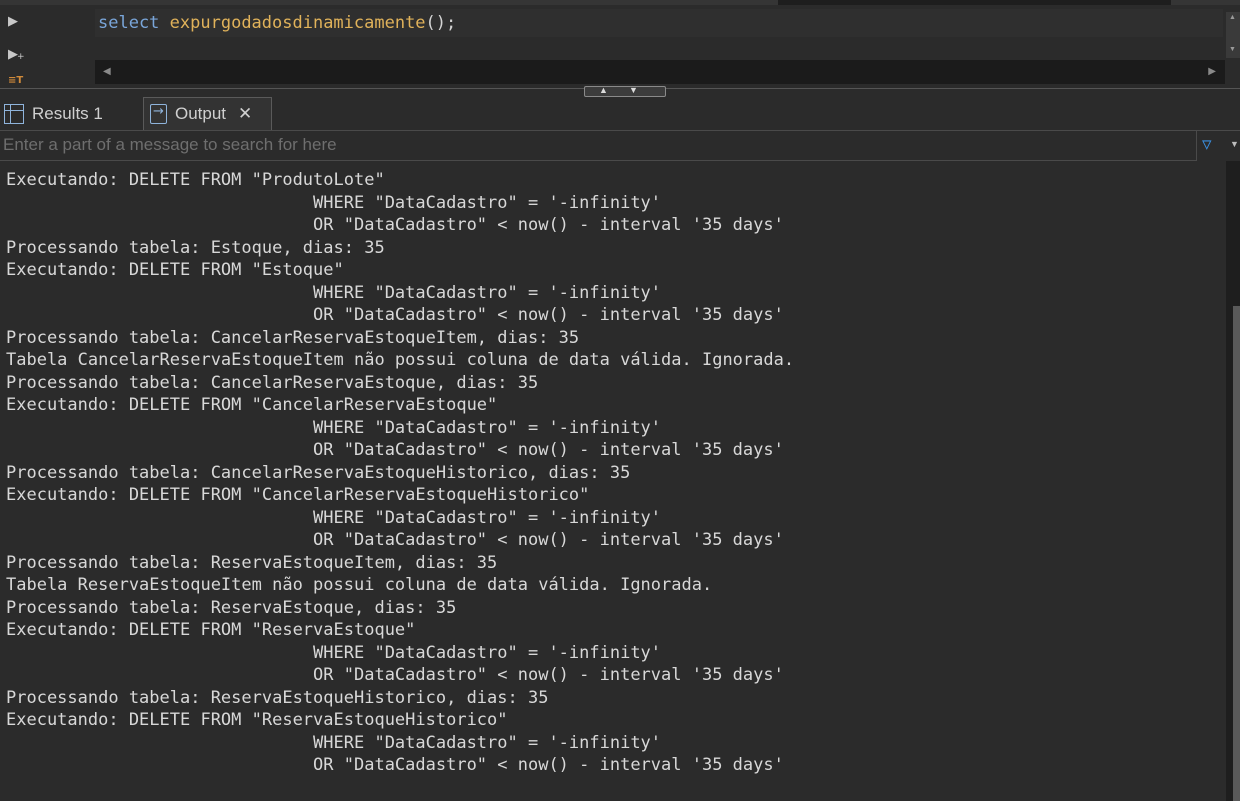 The width and height of the screenshot is (1240, 801). Describe the element at coordinates (14, 113) in the screenshot. I see `grid-icon` at that location.